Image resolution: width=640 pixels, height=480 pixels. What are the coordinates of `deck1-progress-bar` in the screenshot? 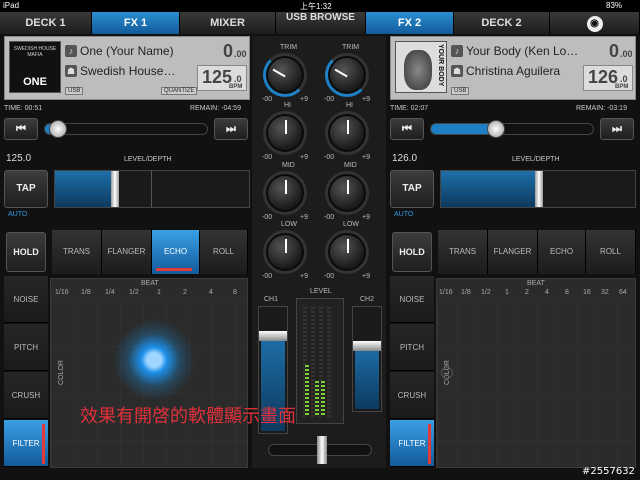 It's located at (126, 129).